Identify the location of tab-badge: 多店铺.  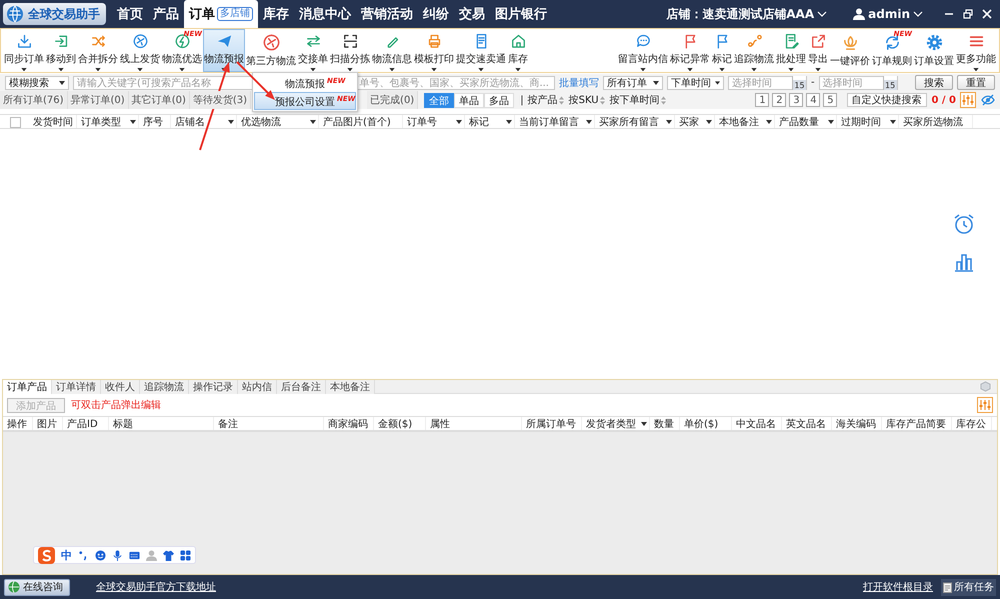
(235, 14).